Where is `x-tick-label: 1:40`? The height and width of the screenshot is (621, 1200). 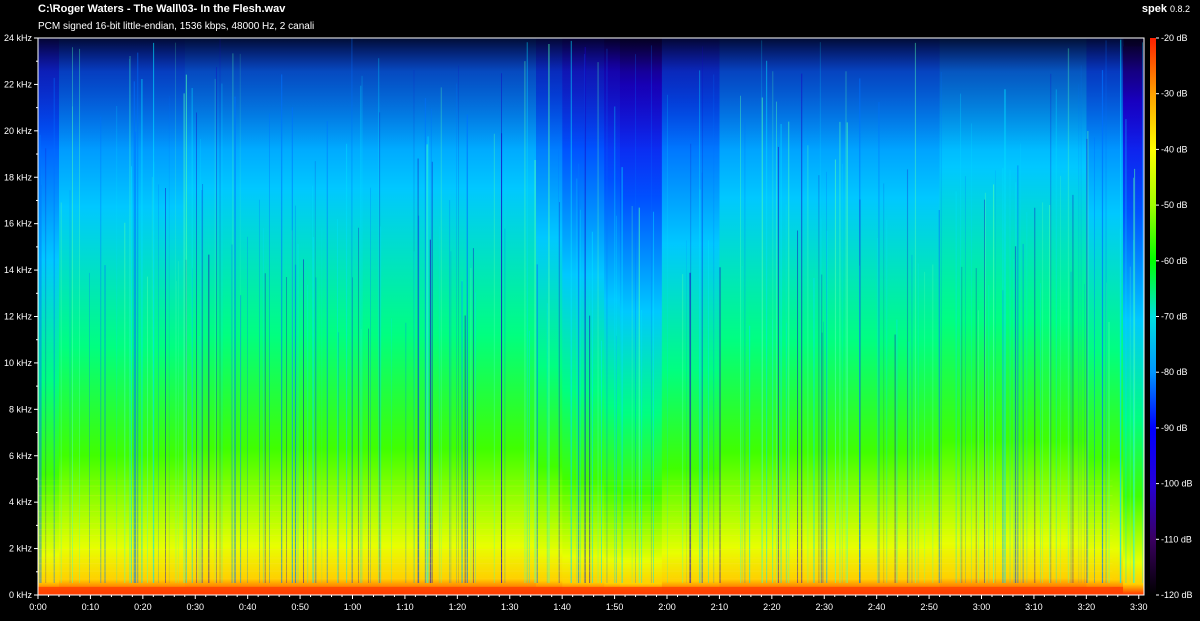
x-tick-label: 1:40 is located at coordinates (562, 607).